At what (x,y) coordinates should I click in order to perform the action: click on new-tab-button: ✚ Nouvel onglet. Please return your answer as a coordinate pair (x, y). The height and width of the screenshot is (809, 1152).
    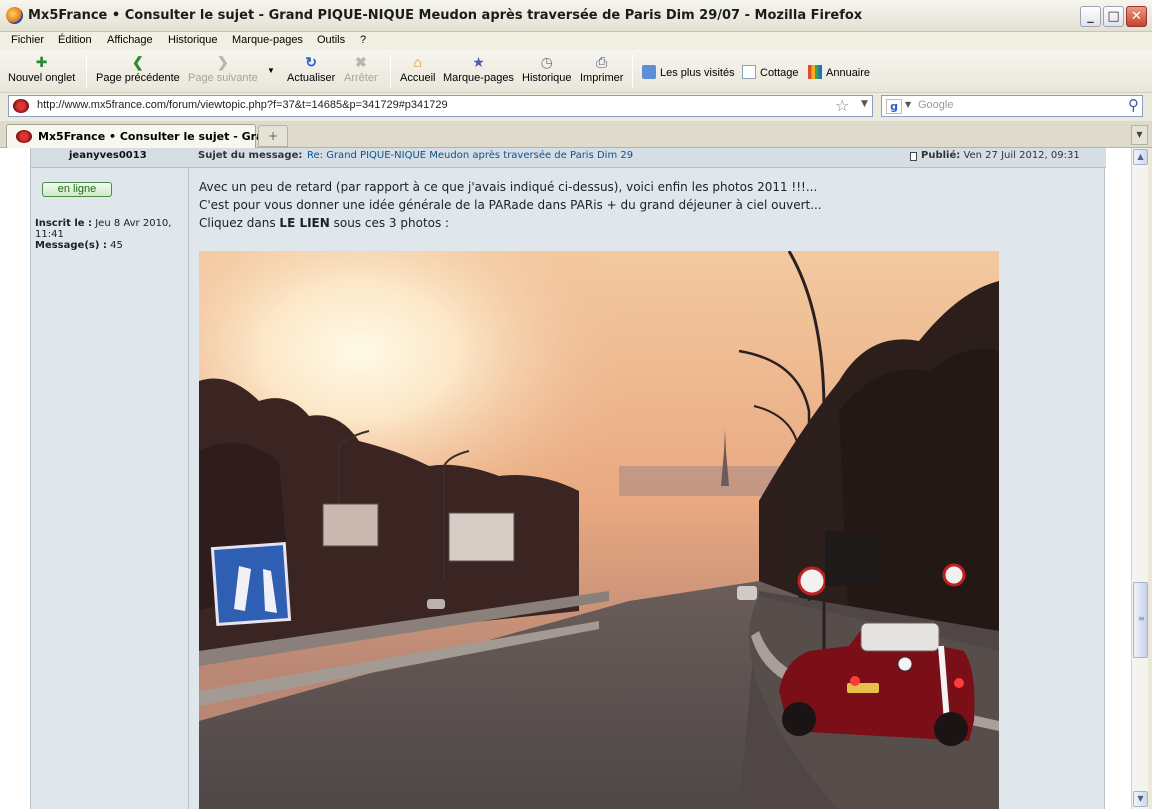
    Looking at the image, I should click on (41, 69).